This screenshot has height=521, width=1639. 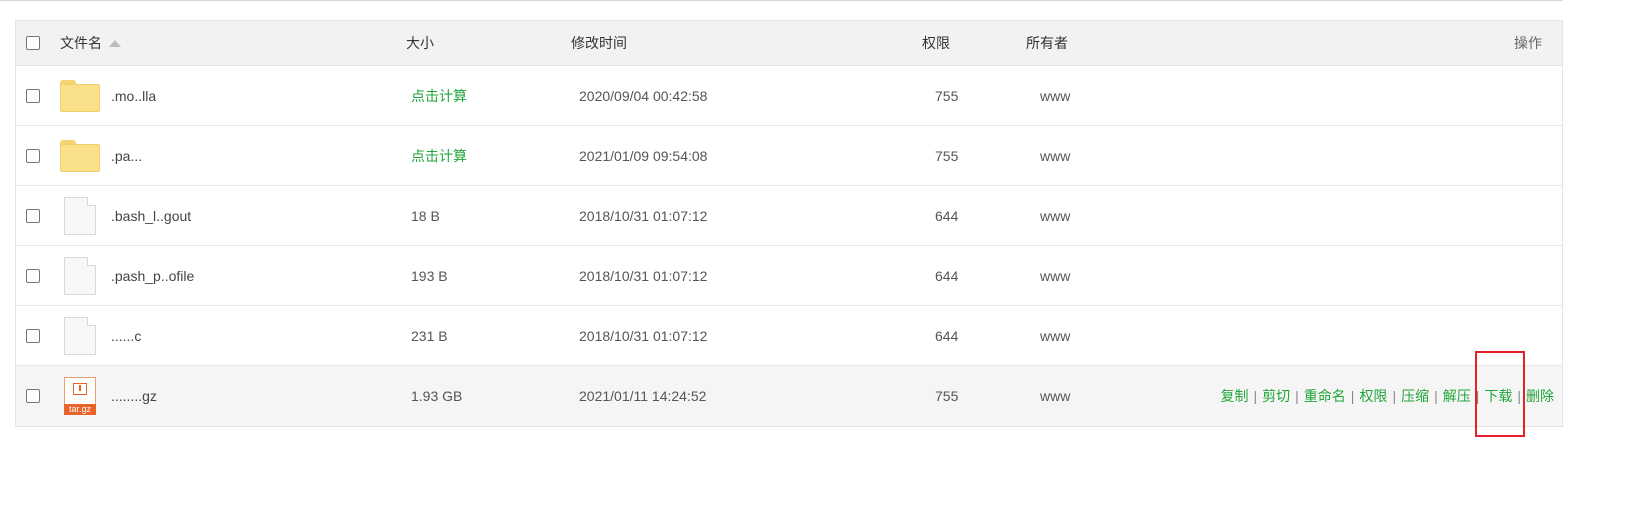 I want to click on table-header: 文件名 大小 修改时间 权限 所有者 操作, so click(x=789, y=43).